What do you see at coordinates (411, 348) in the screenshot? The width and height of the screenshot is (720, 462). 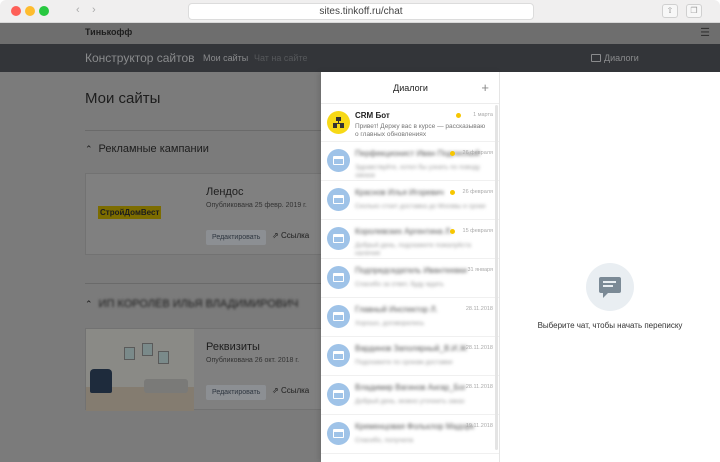 I see `dialog-name: Вардинов Заполярный_В.И.Ж` at bounding box center [411, 348].